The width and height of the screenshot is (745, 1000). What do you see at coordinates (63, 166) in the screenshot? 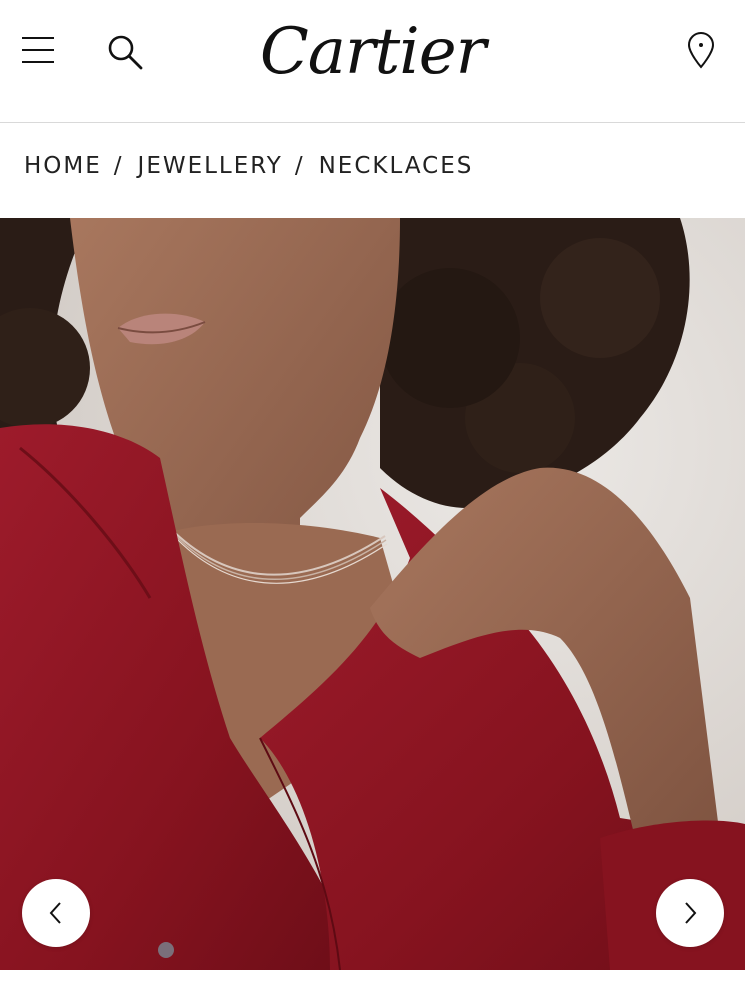
I see `breadcrumb-home: HOME` at bounding box center [63, 166].